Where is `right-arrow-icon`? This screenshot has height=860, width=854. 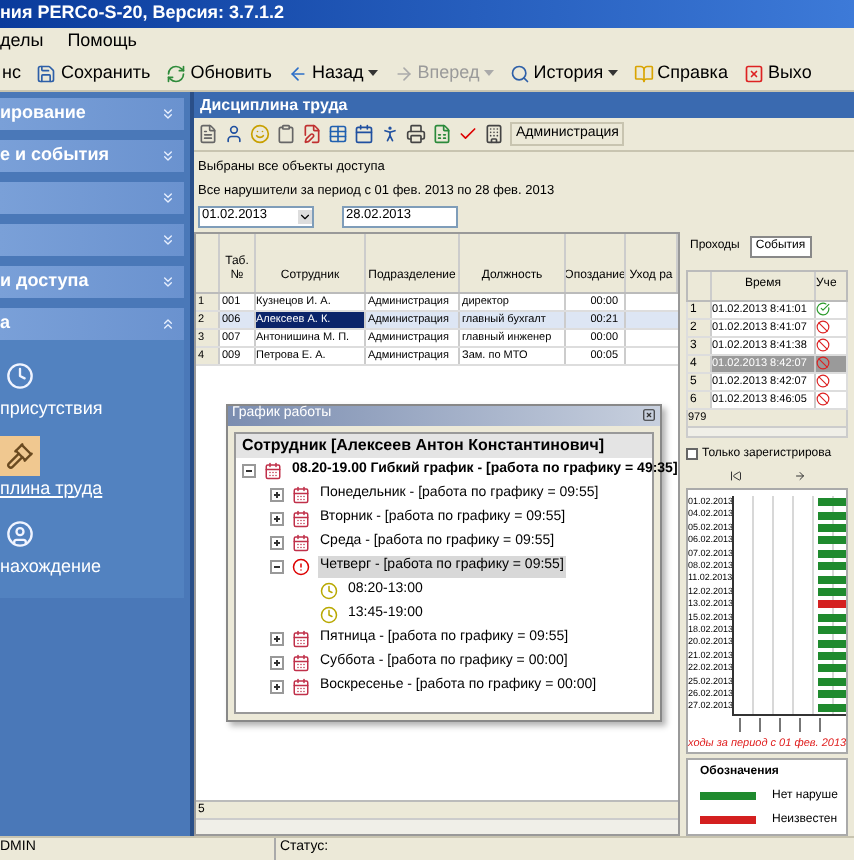
right-arrow-icon is located at coordinates (403, 73).